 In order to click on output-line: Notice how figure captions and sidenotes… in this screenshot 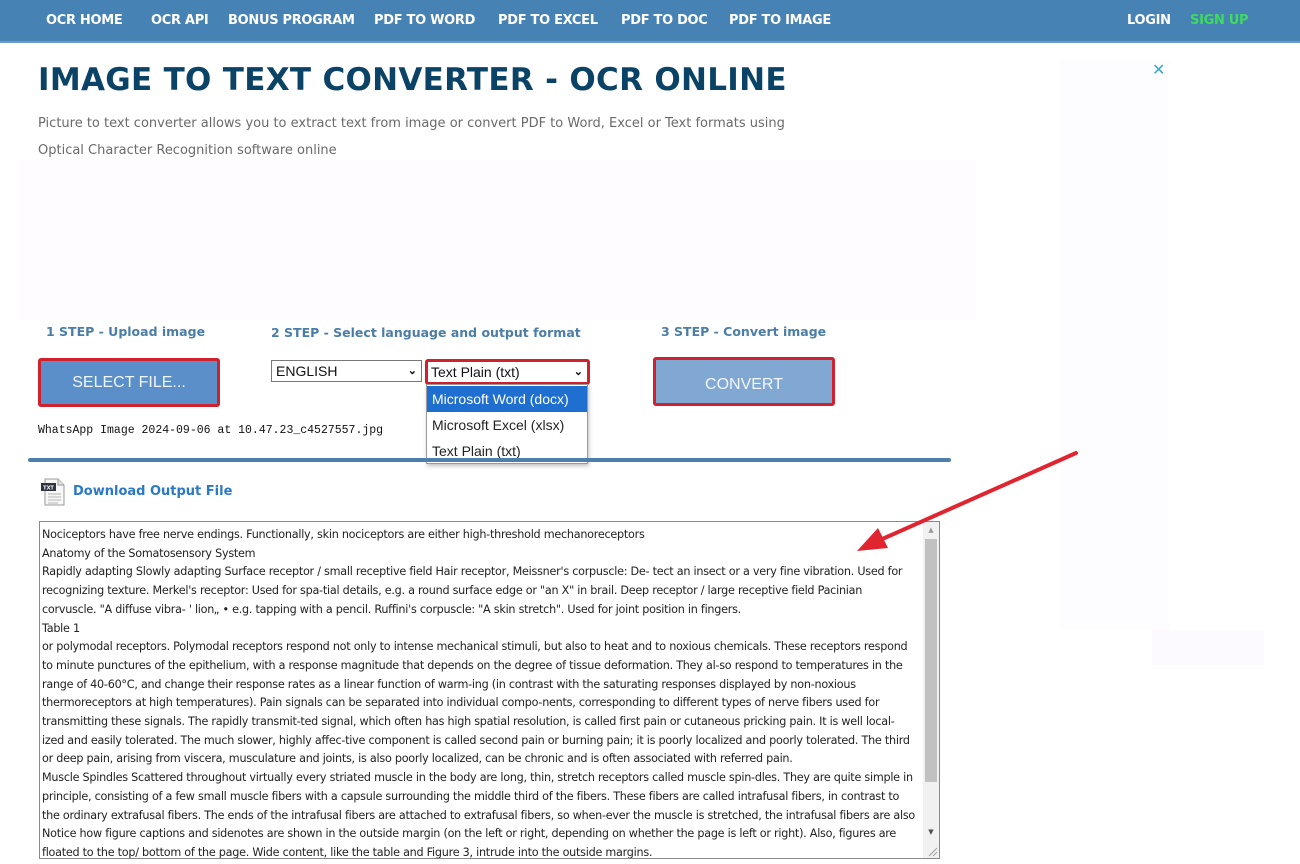, I will do `click(469, 834)`.